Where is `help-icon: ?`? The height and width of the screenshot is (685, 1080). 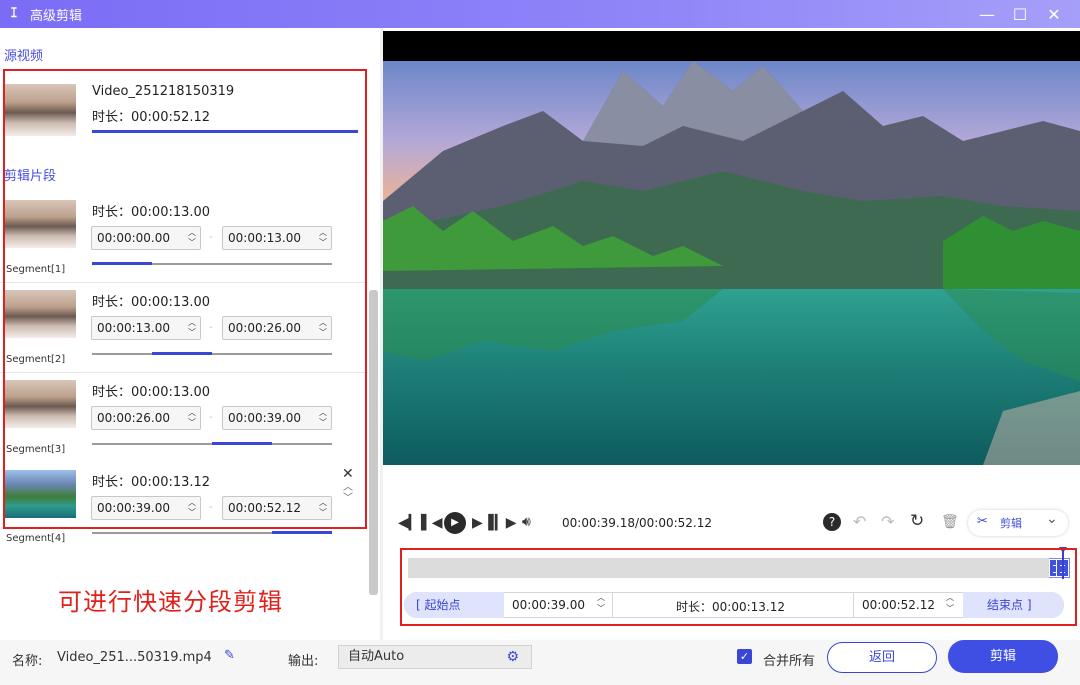
help-icon: ? is located at coordinates (832, 522).